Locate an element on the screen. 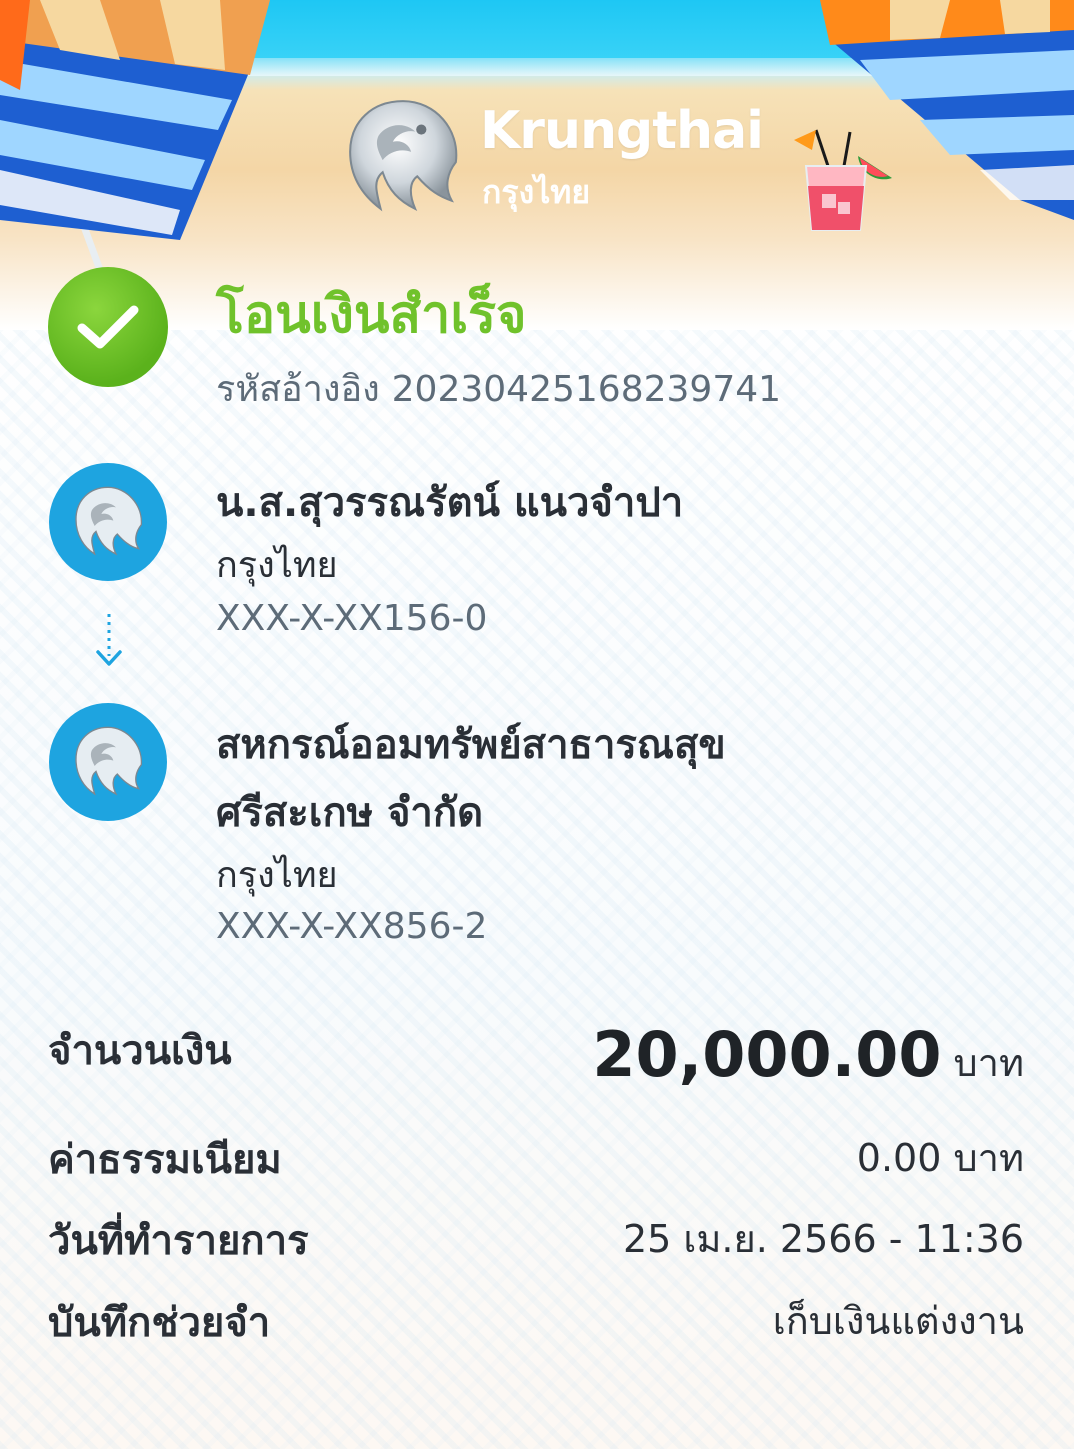 The width and height of the screenshot is (1074, 1449). brand-logo: Krungthai กรุงไทย is located at coordinates (553, 157).